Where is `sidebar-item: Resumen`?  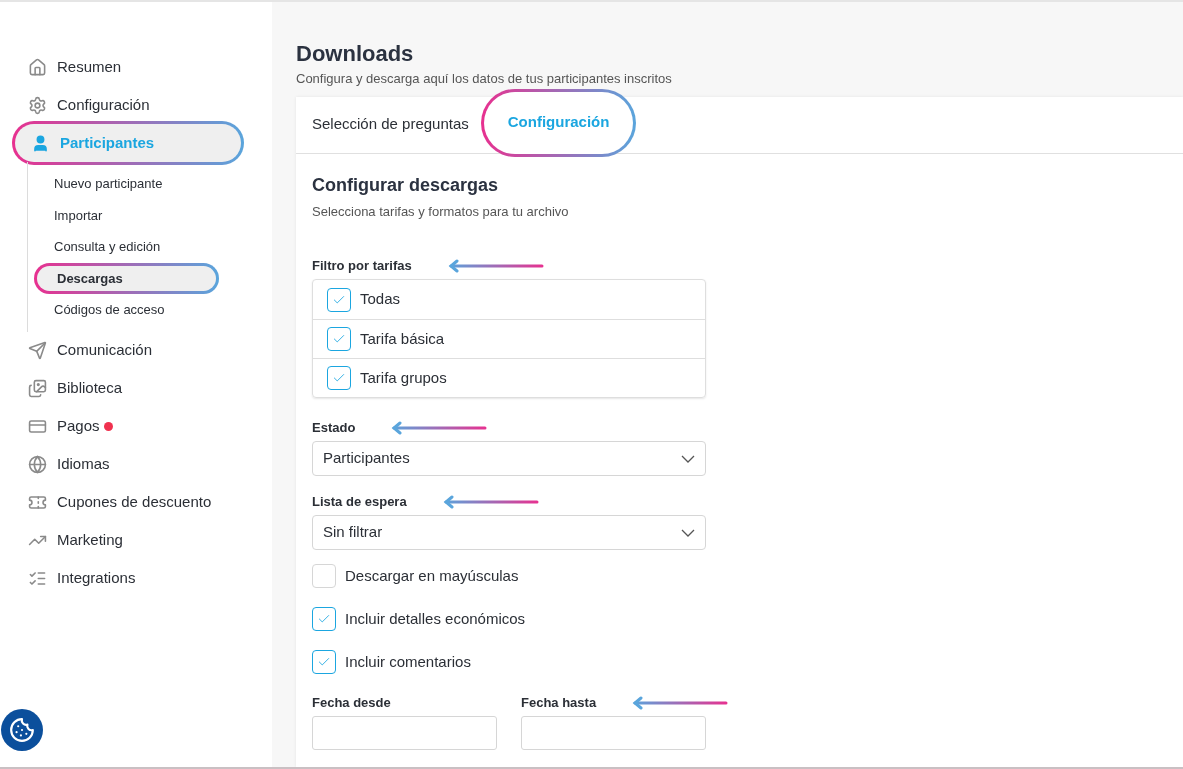
sidebar-item: Resumen is located at coordinates (128, 67).